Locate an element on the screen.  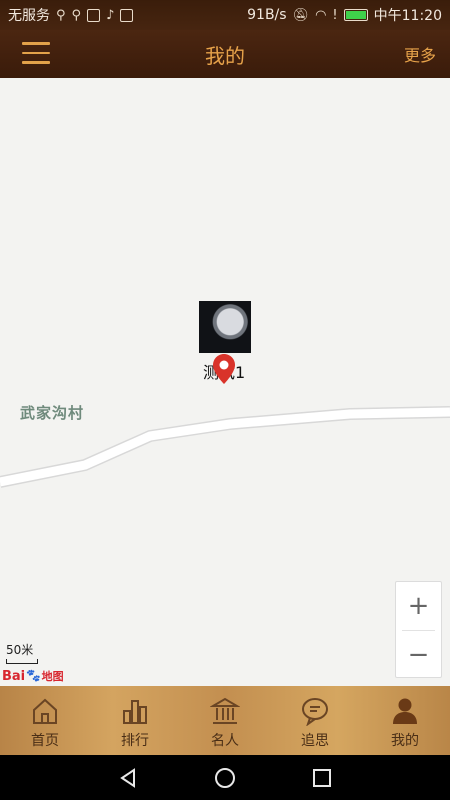
scale-label: 50米 is located at coordinates (20, 650).